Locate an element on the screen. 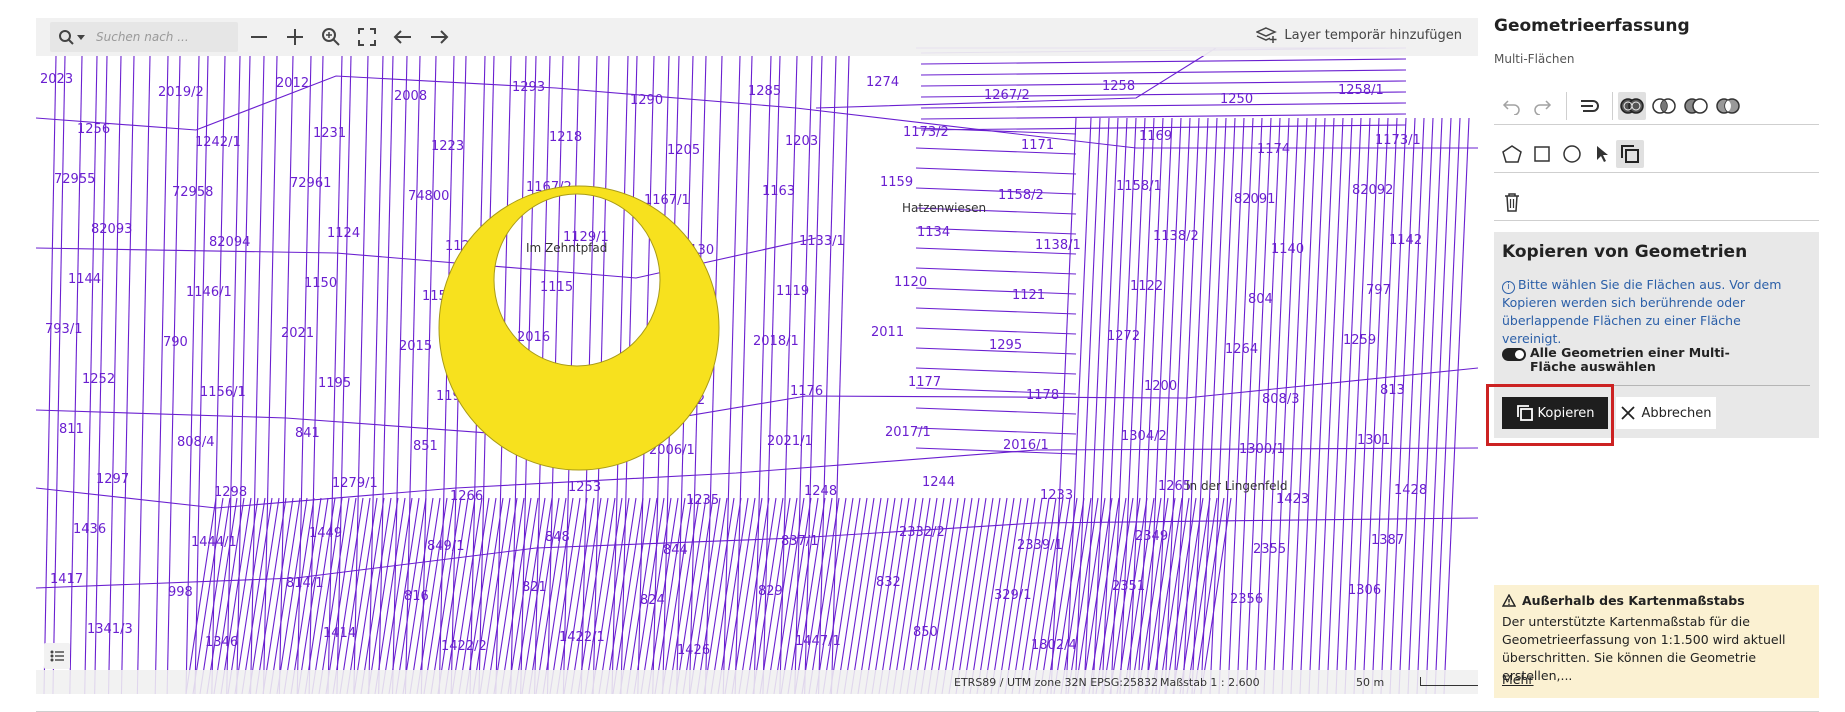  panel-subtitle: Multi-Flächen is located at coordinates (1534, 59).